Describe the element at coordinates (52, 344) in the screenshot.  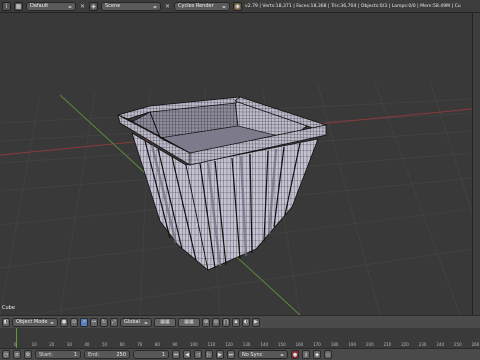
I see `timeline-tick-label: 20` at that location.